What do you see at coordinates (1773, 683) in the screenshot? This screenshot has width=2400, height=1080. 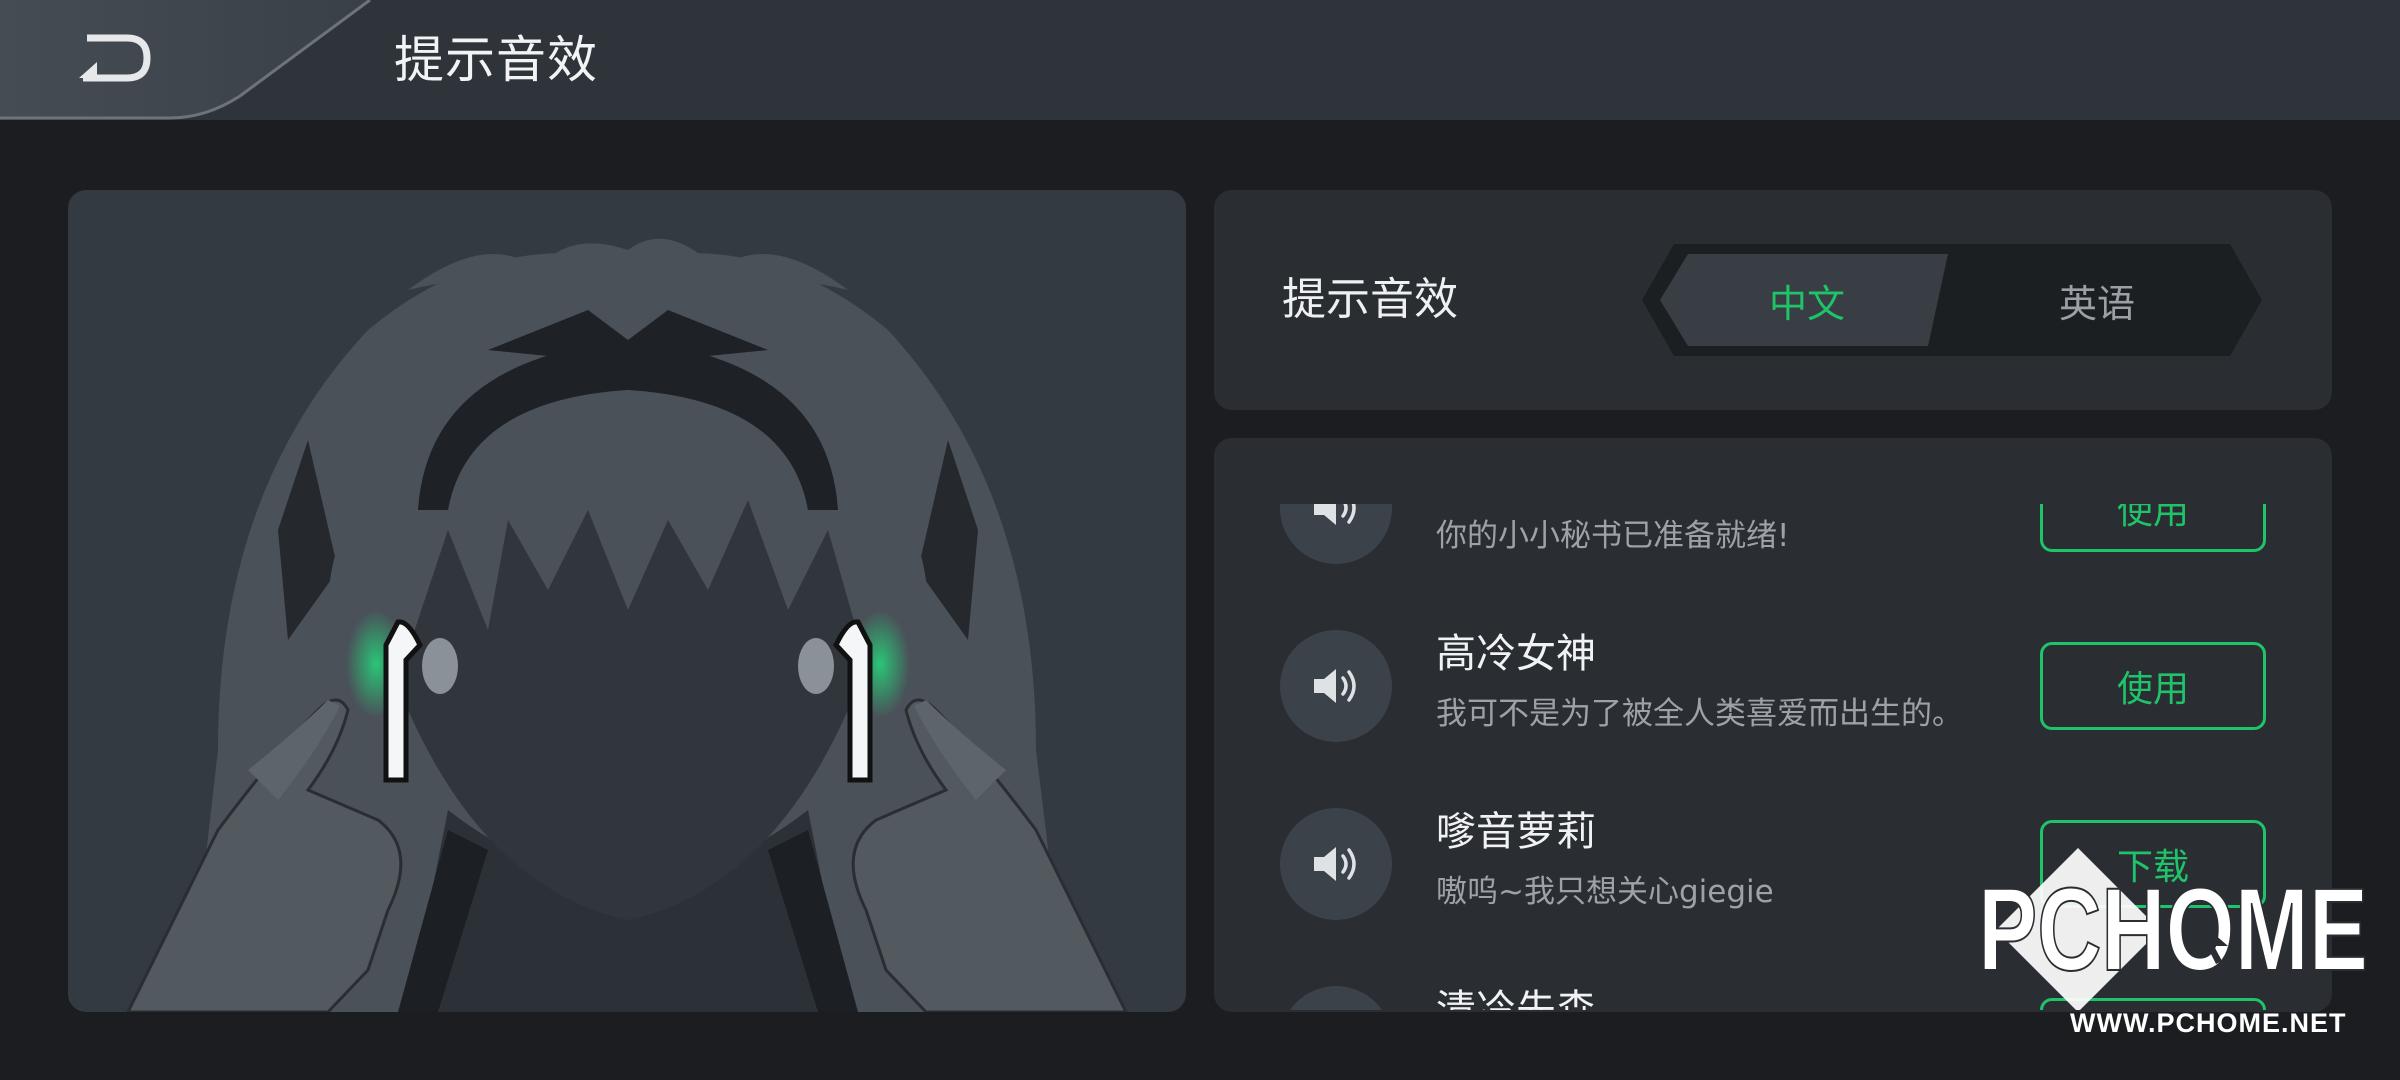 I see `list-item: 高冷女神 我可不是为了被全人类喜爱而出生的。 使用` at bounding box center [1773, 683].